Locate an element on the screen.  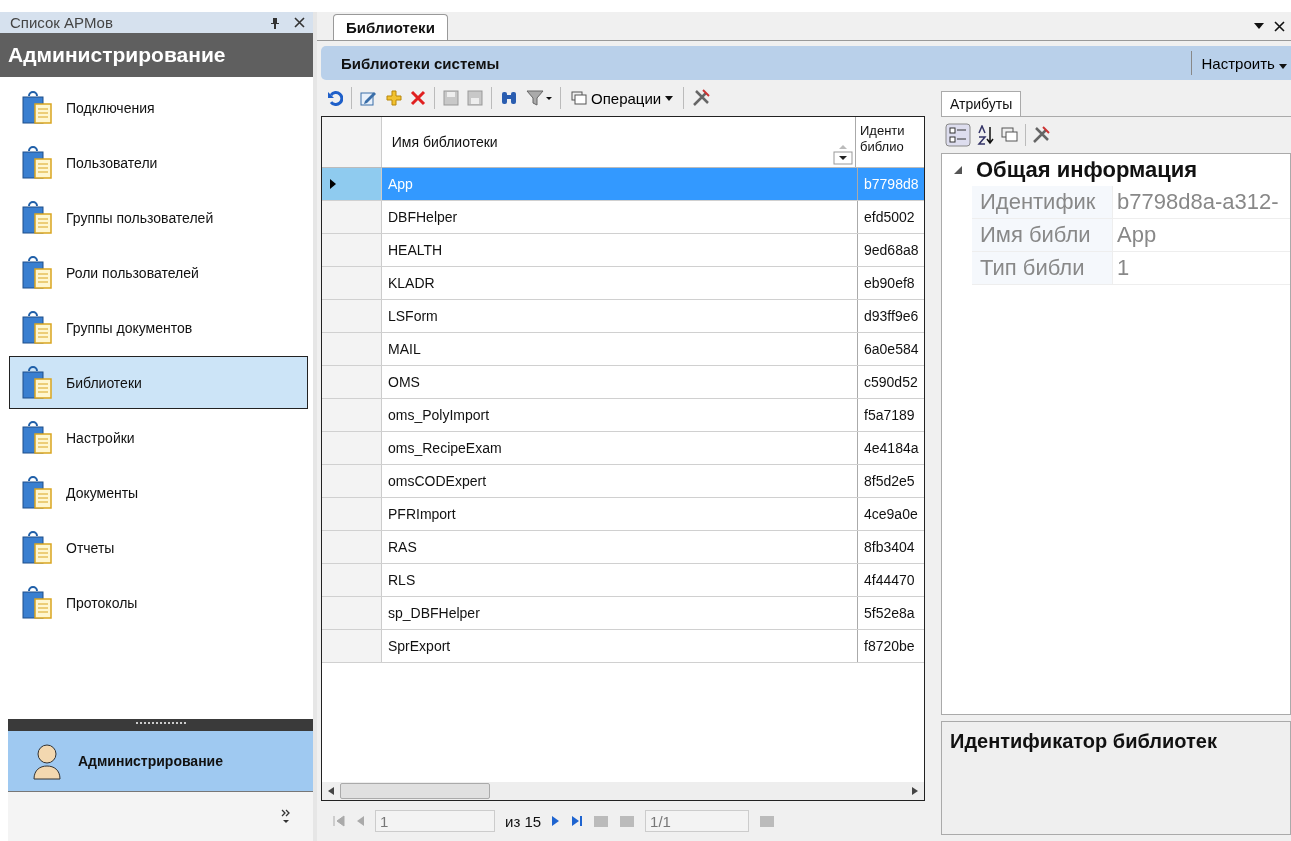
table-row: oms_RecipeExam 4e4184a is located at coordinates (623, 448).